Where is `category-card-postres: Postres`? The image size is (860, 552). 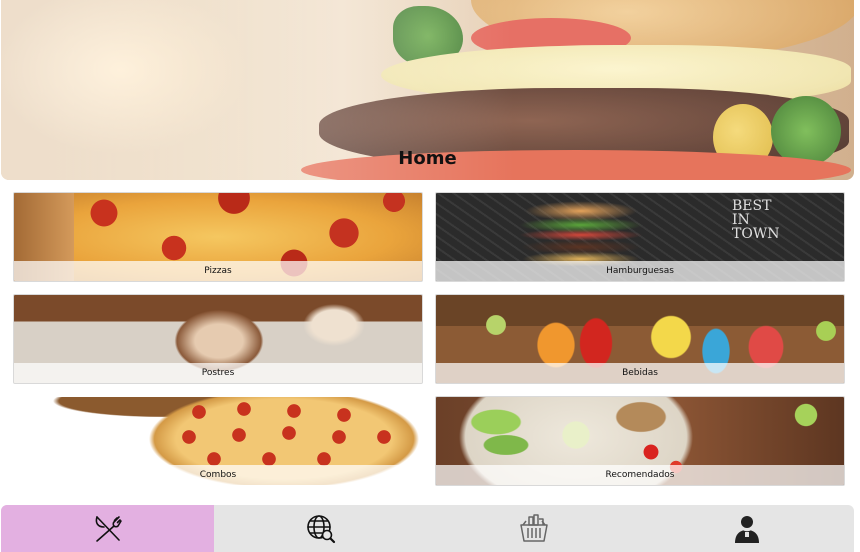
category-card-postres: Postres is located at coordinates (218, 339).